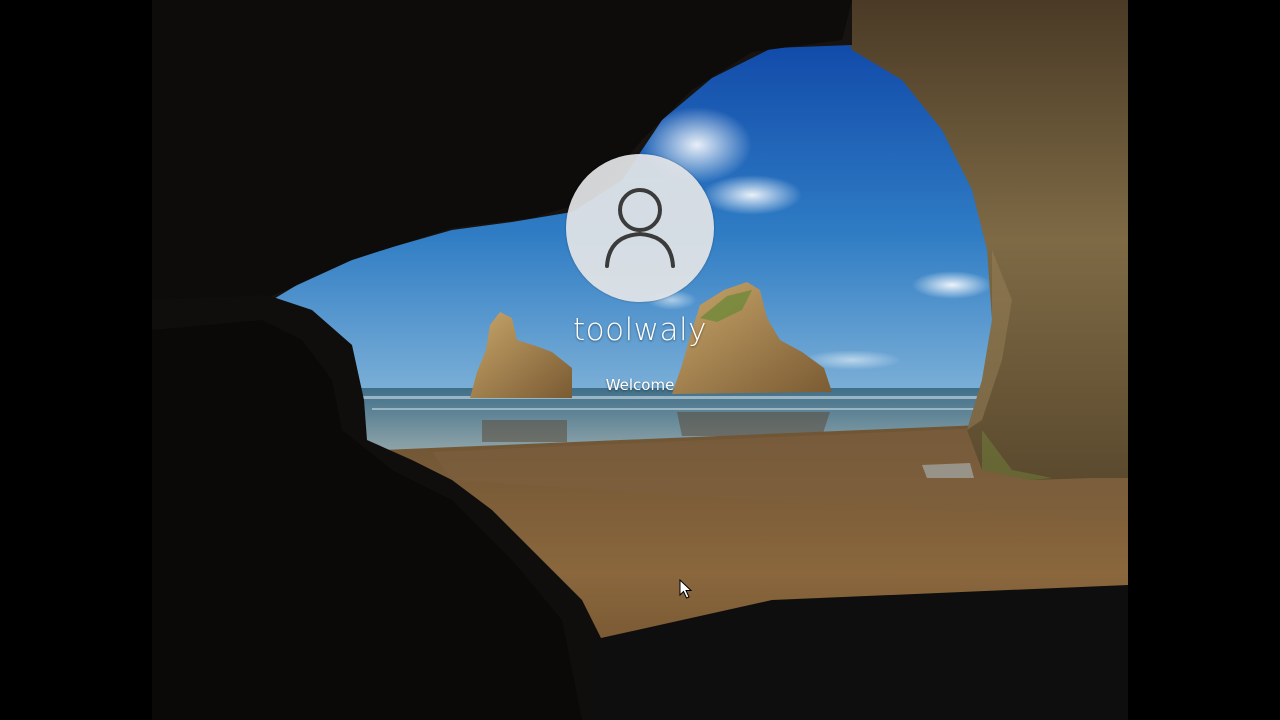  I want to click on mouse-pointer-icon, so click(686, 589).